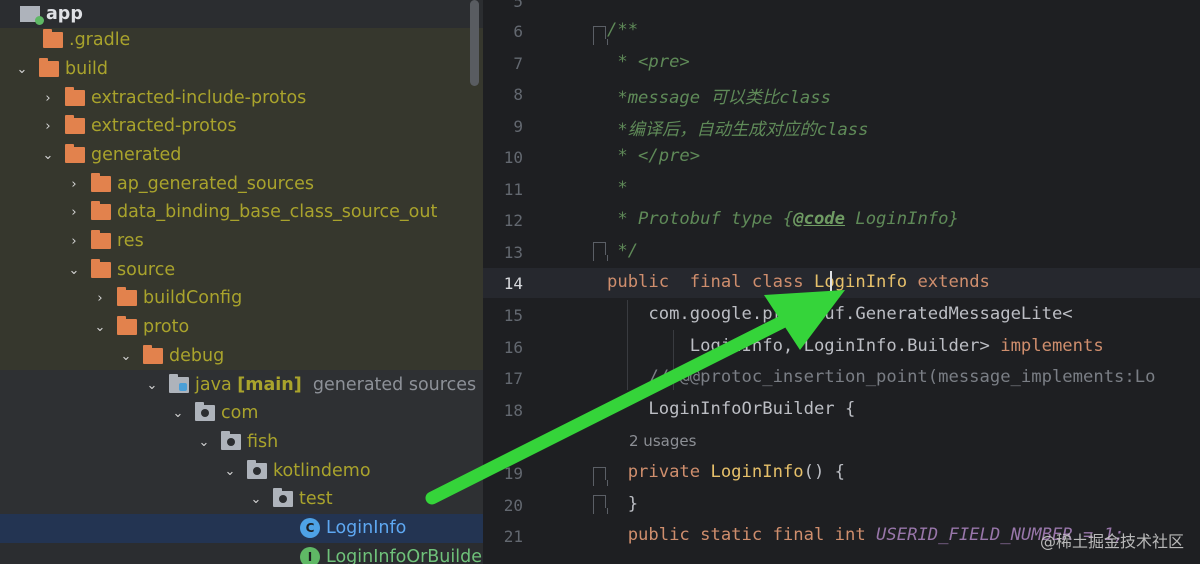  I want to click on tree-item-debug: ⌄ debug, so click(241, 356).